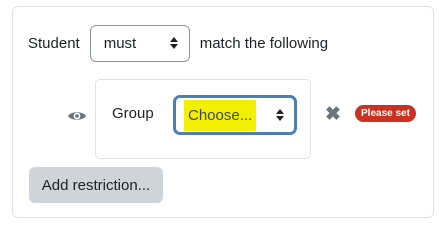  What do you see at coordinates (77, 116) in the screenshot?
I see `eye-icon` at bounding box center [77, 116].